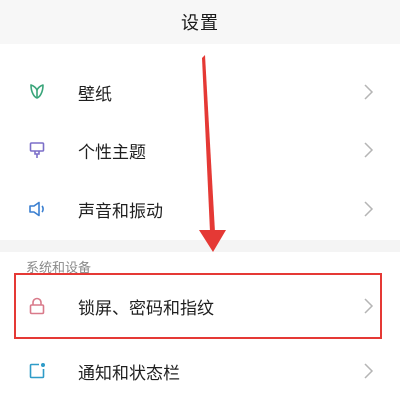  What do you see at coordinates (129, 373) in the screenshot?
I see `settings-item-label: 通知和状态栏` at bounding box center [129, 373].